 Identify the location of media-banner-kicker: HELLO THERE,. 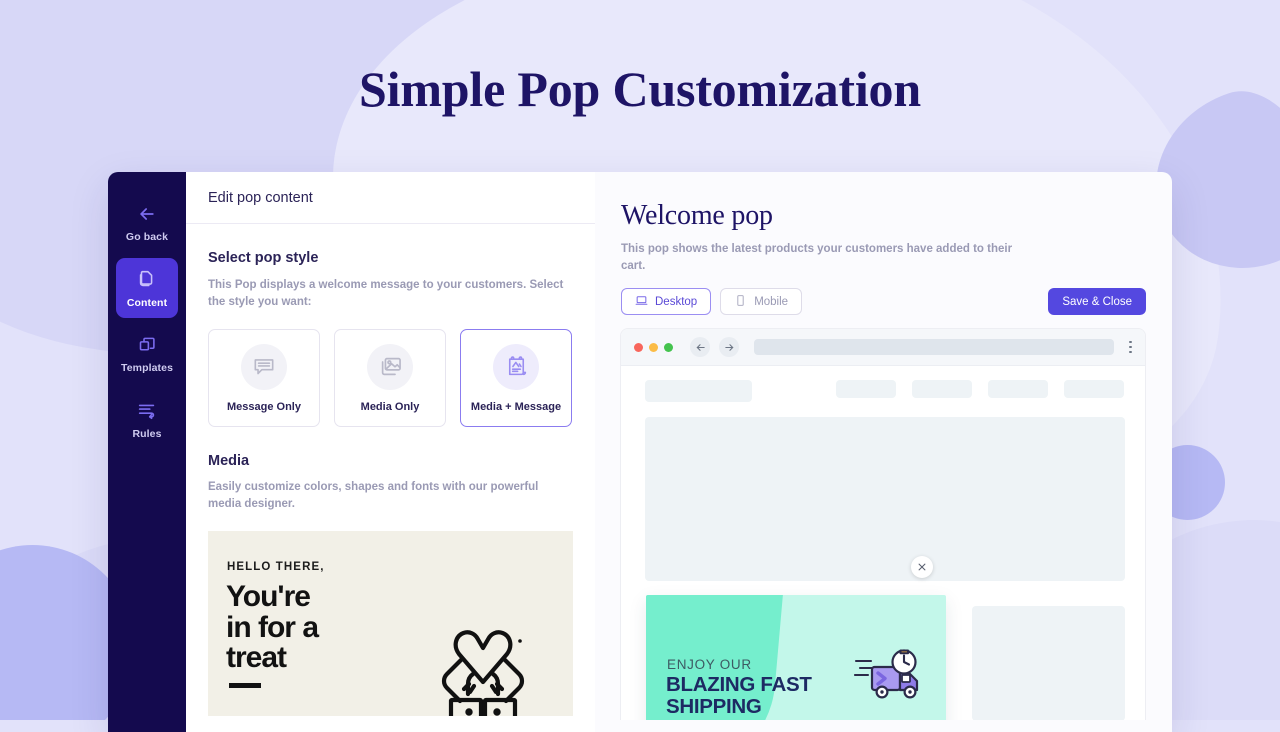
(276, 566).